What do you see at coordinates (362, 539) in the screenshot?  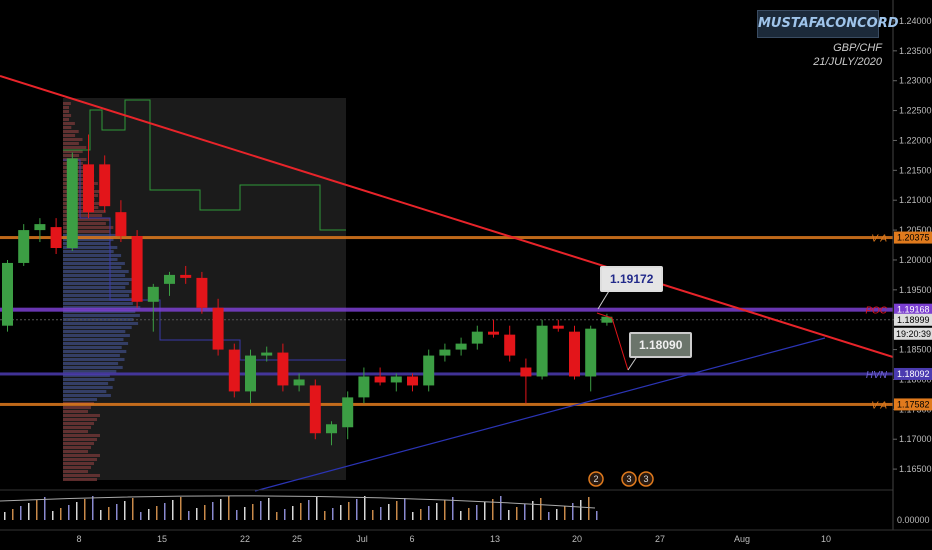 I see `x-tick-label: Jul` at bounding box center [362, 539].